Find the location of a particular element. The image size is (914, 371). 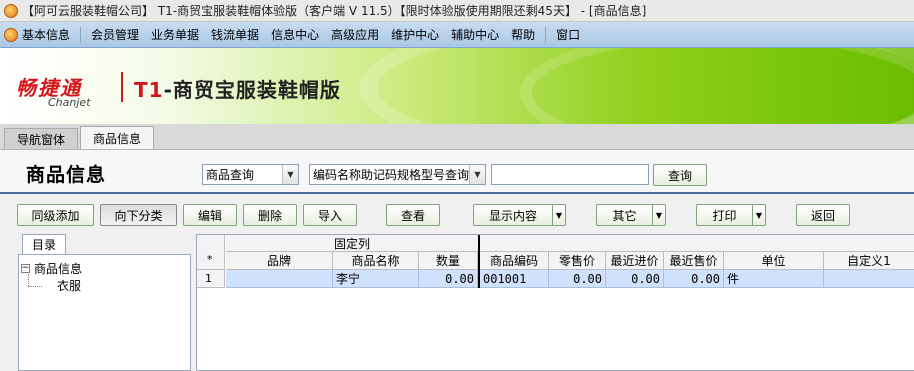

menu-business-docs: 业务单据 is located at coordinates (175, 34).